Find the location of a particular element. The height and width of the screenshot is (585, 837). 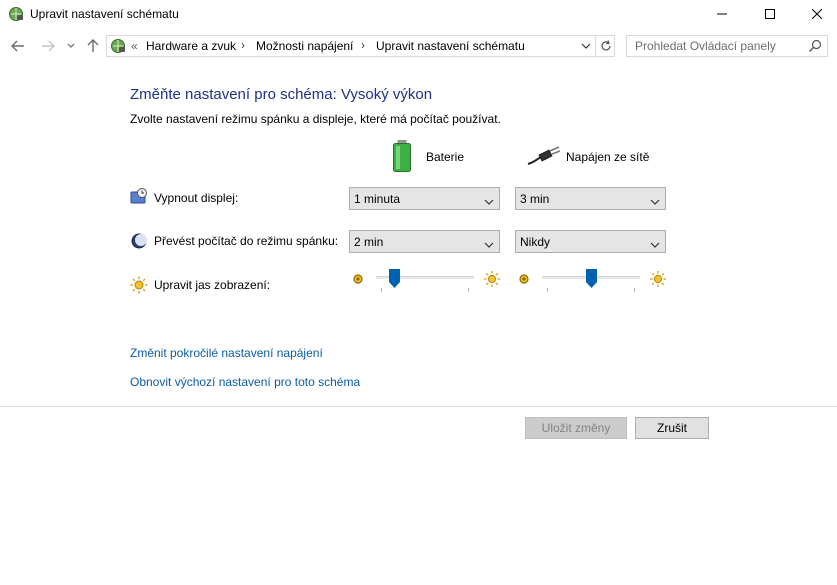

control-panel-icon is located at coordinates (118, 46).